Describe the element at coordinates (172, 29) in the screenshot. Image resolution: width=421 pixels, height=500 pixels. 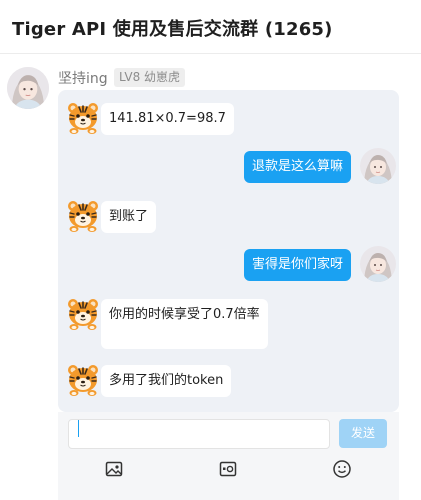
I see `group-title: Tiger API 使用及售后交流群 (1265)` at that location.